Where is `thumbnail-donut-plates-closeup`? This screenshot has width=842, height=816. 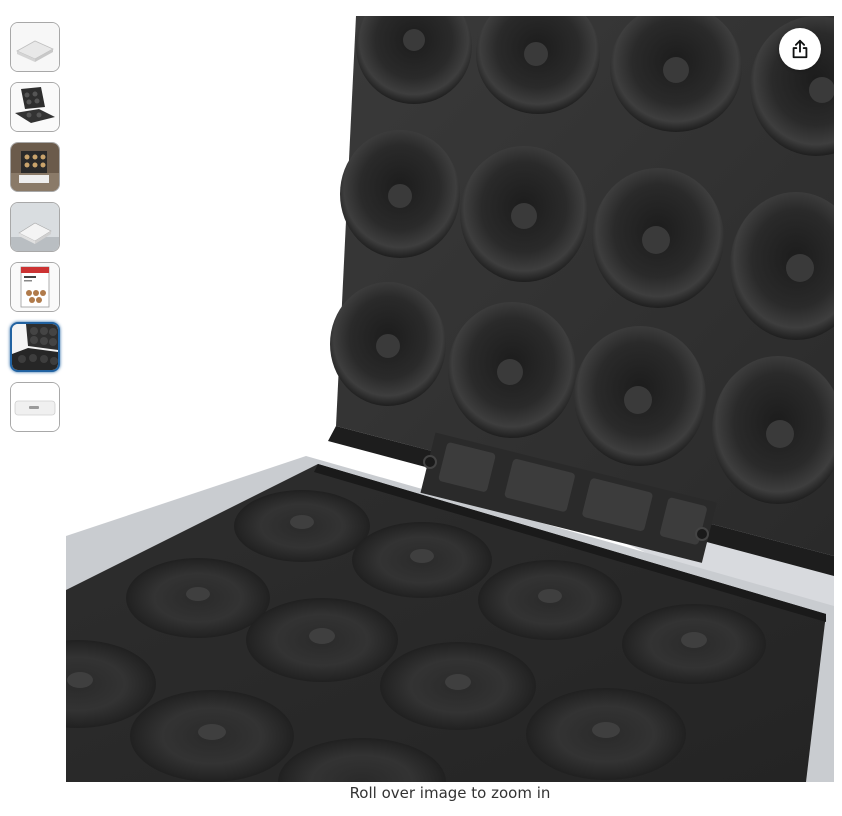
thumbnail-donut-plates-closeup is located at coordinates (35, 347).